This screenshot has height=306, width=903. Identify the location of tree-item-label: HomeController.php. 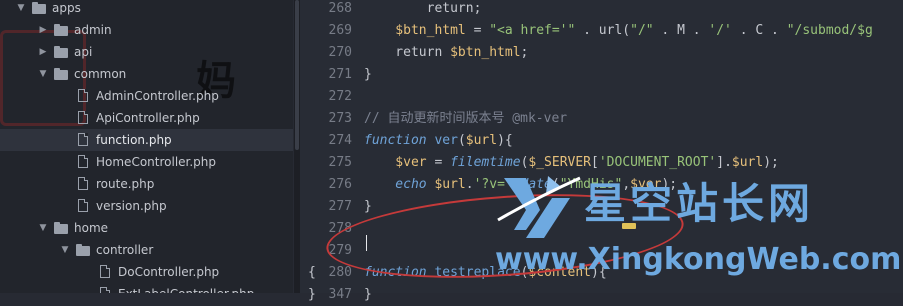
(156, 162).